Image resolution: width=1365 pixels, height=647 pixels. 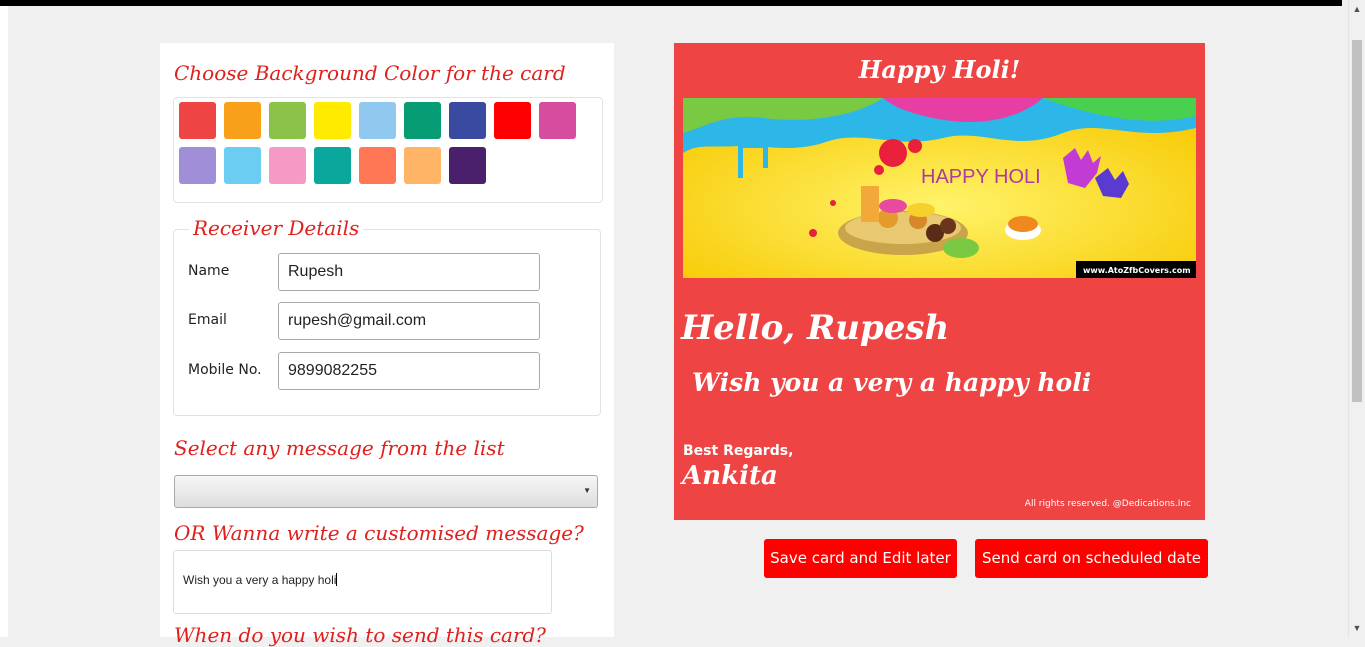 I want to click on name-input: Rupesh, so click(x=409, y=272).